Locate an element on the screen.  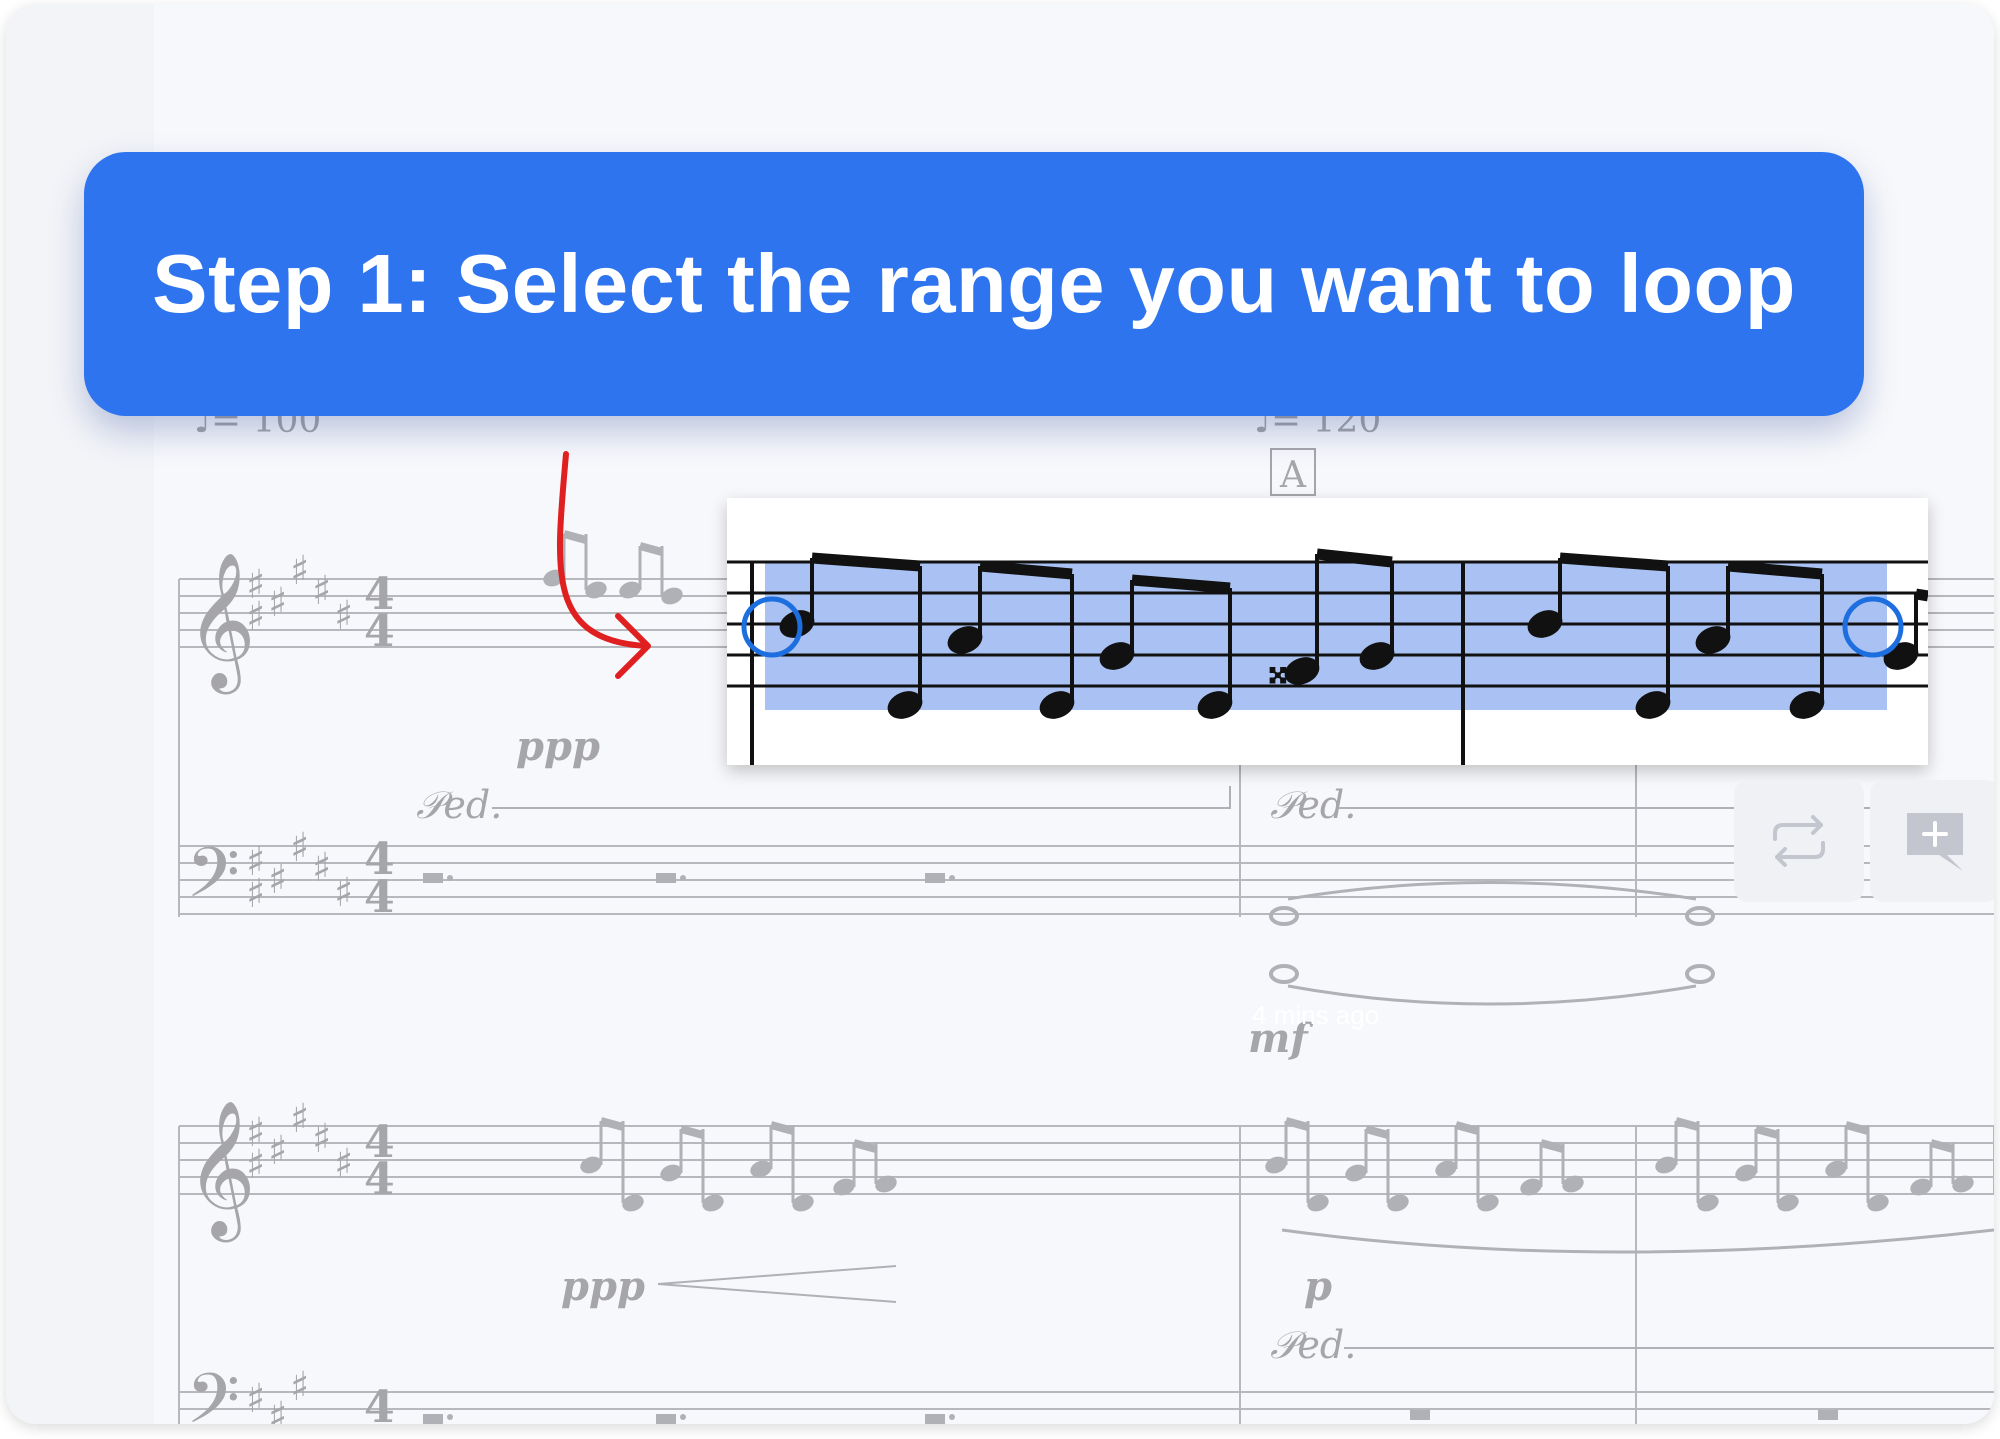
dynamic-p: p is located at coordinates (1318, 1286).